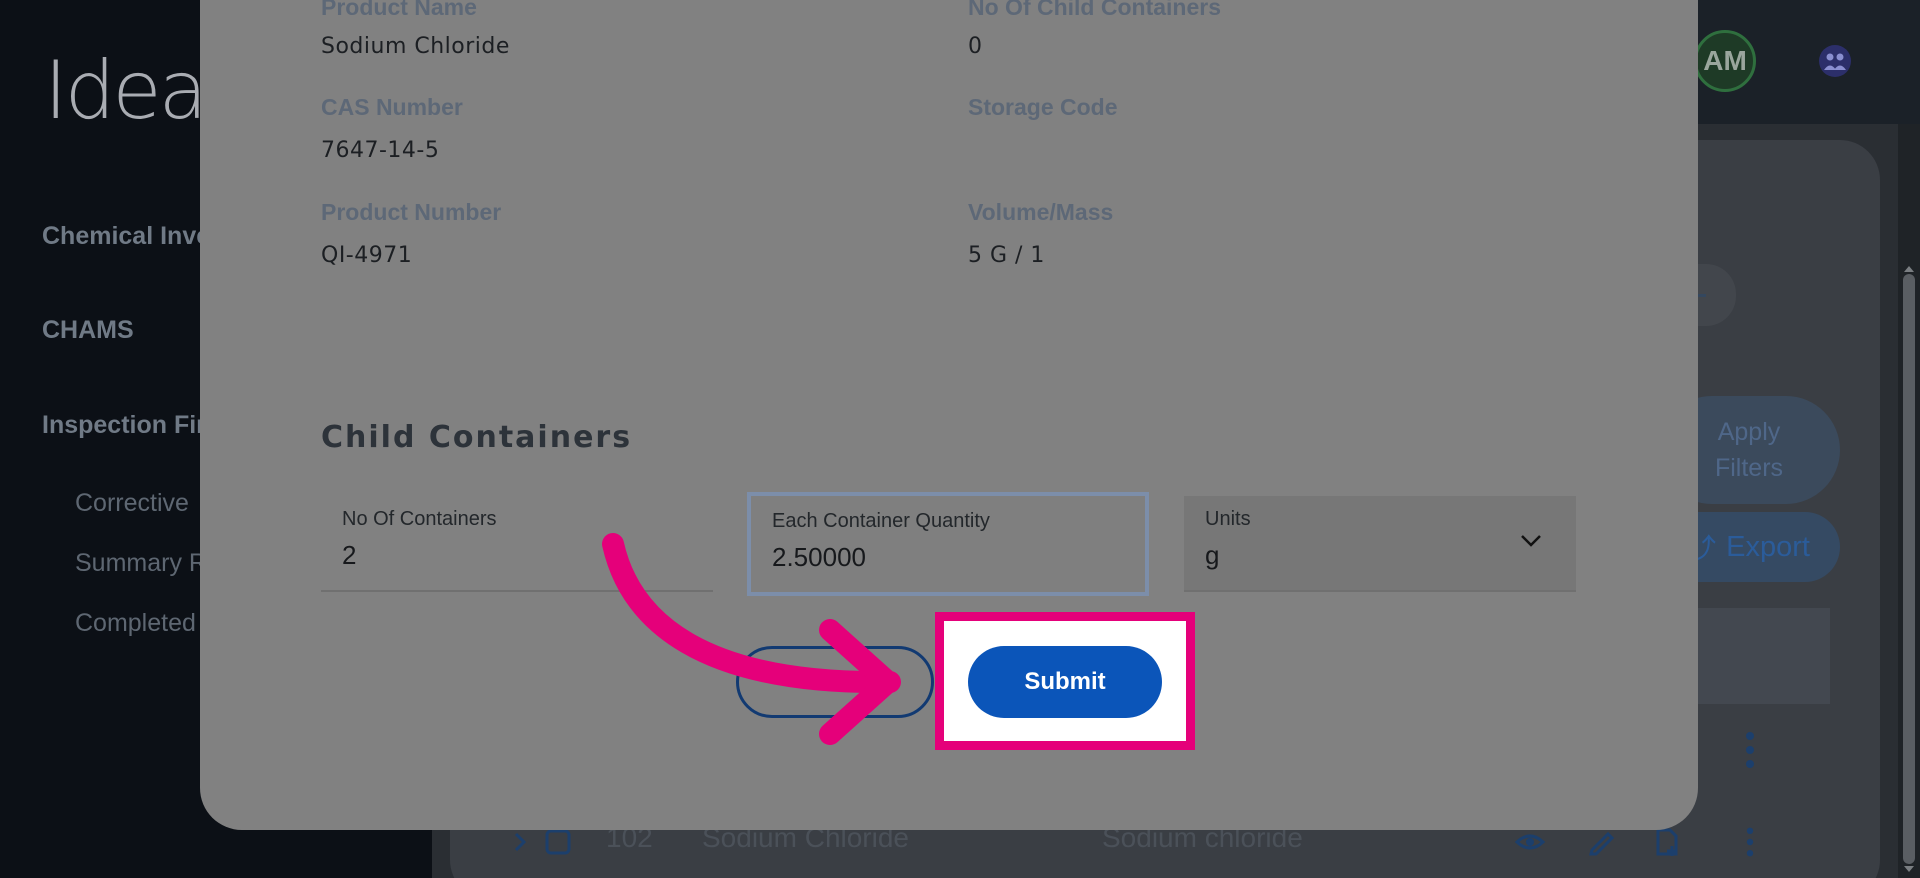 The width and height of the screenshot is (1920, 878). Describe the element at coordinates (1602, 842) in the screenshot. I see `edit-icon` at that location.